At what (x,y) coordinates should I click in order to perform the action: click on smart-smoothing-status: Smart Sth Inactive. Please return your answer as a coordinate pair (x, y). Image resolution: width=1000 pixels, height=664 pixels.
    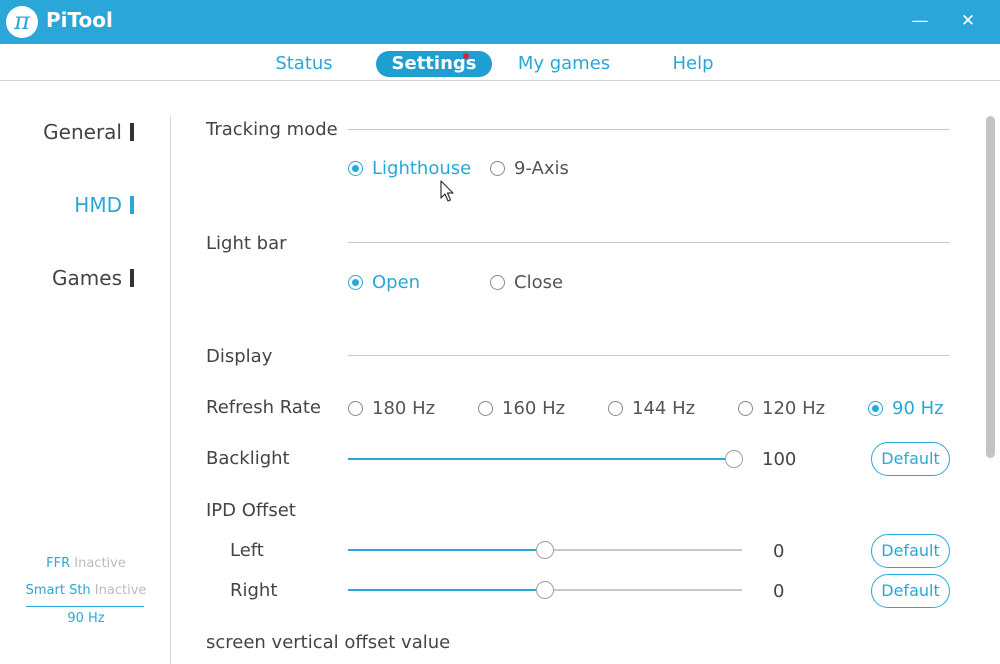
    Looking at the image, I should click on (86, 590).